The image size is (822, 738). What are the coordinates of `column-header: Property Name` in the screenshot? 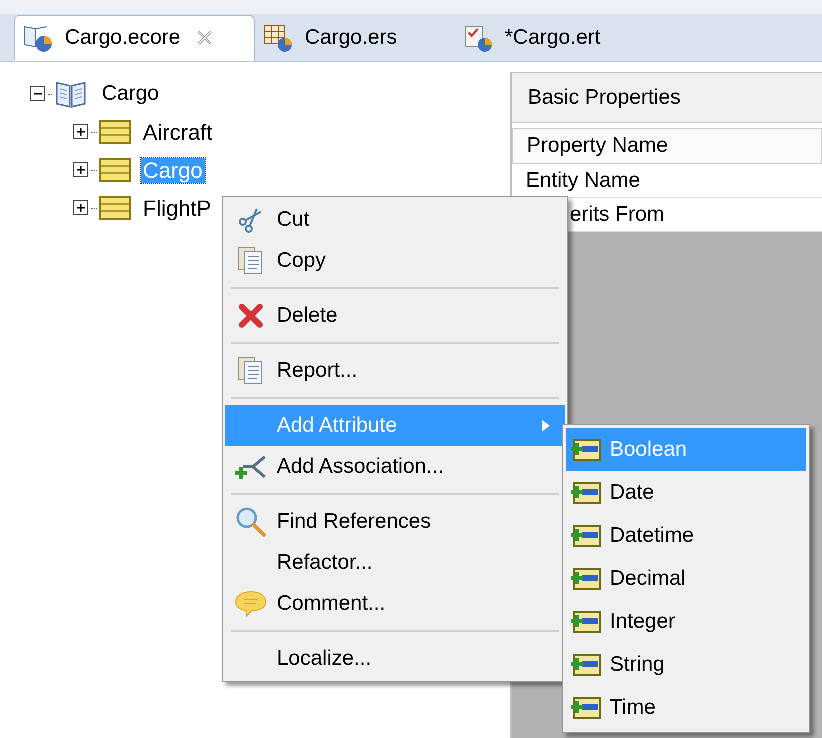 It's located at (667, 146).